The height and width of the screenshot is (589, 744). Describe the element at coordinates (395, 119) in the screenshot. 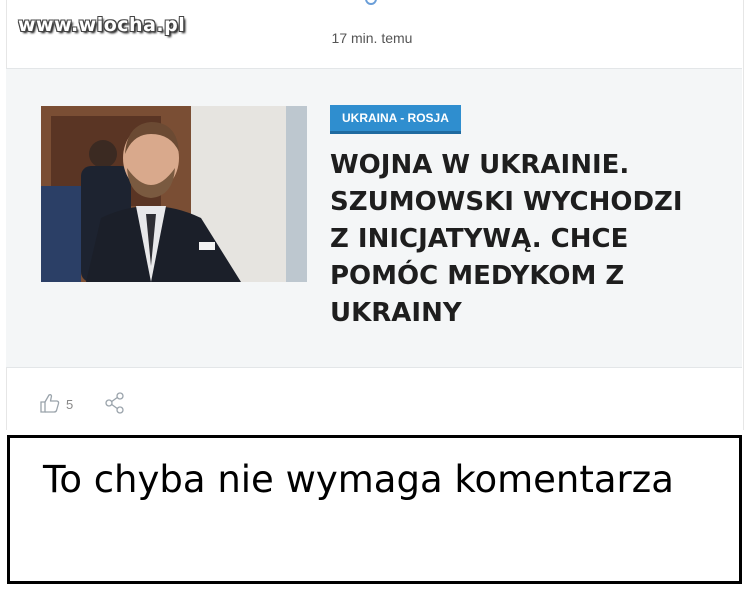

I see `category-badge: UKRAINA - ROSJA` at that location.